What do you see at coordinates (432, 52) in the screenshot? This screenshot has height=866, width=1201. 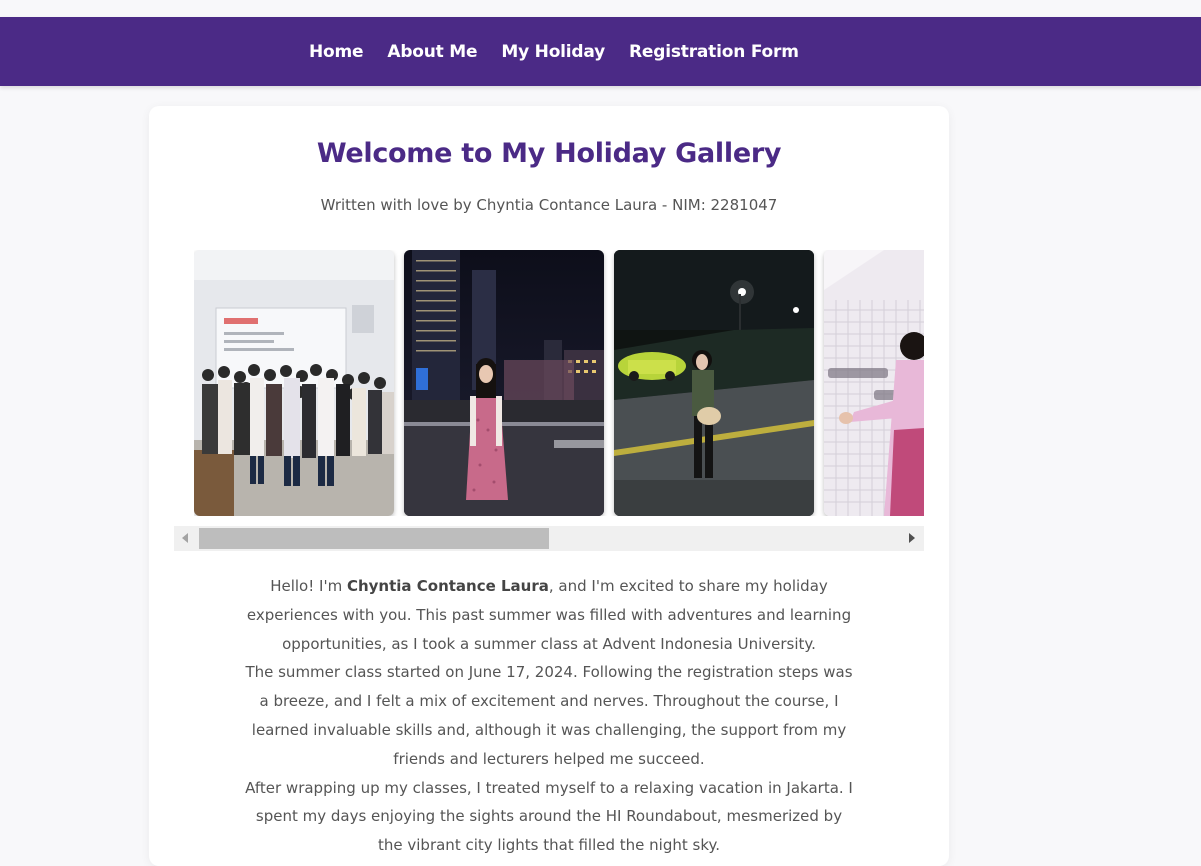 I see `nav-about-me: About Me` at bounding box center [432, 52].